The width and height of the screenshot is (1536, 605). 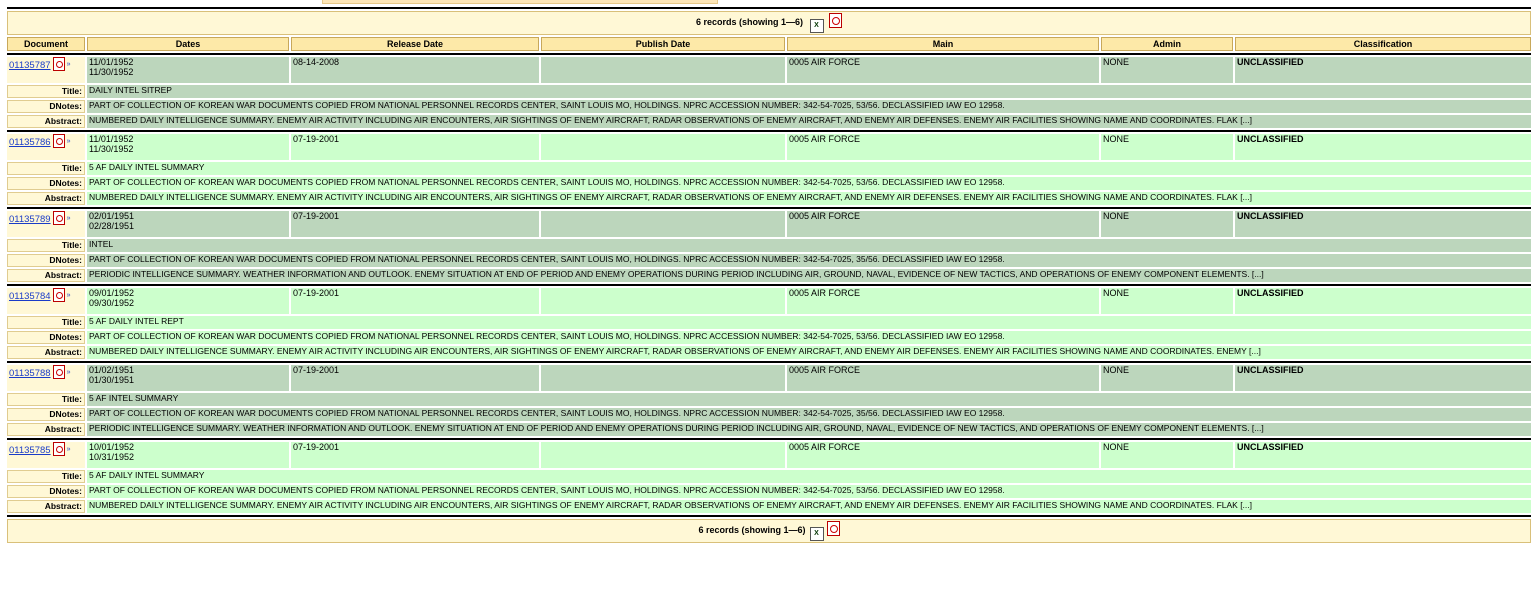 I want to click on release-date-cell: 08-14-2008, so click(x=415, y=70).